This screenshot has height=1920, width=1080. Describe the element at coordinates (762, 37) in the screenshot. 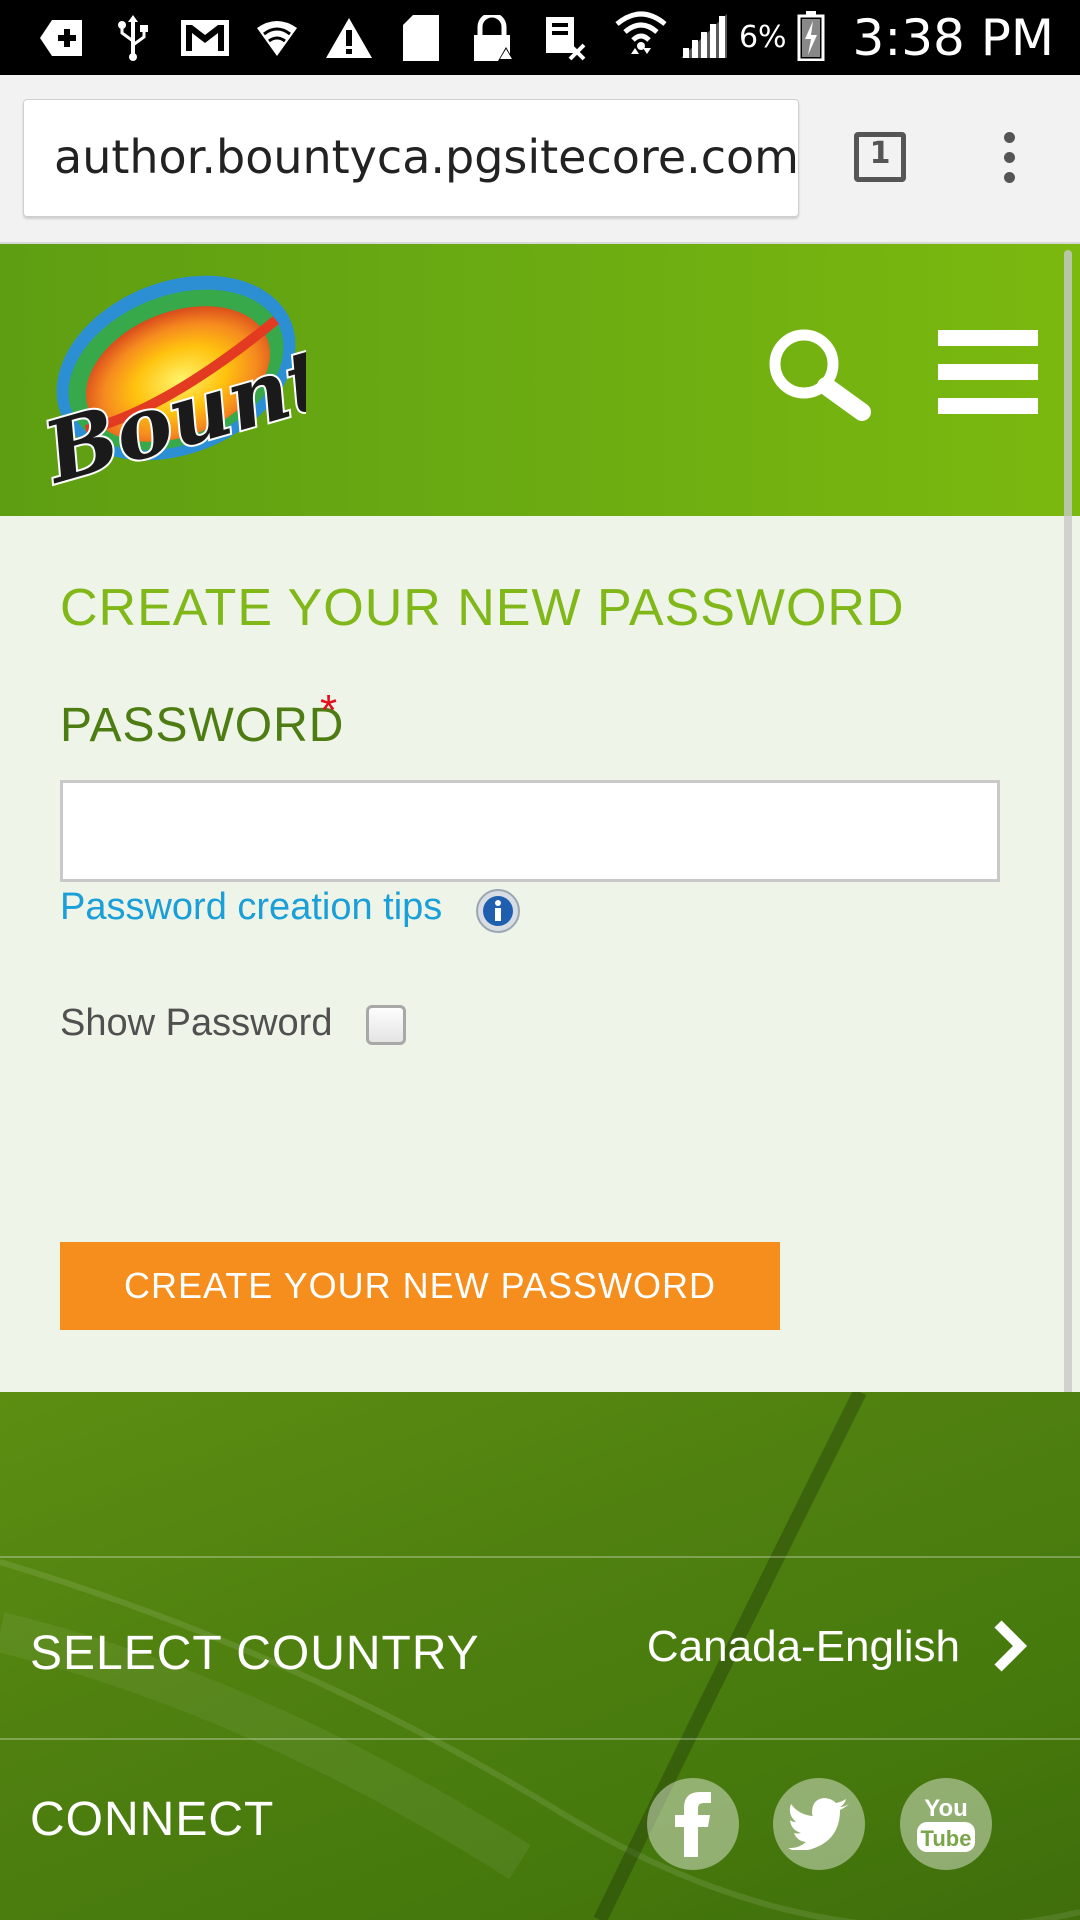

I see `battery-percent: 6%` at that location.